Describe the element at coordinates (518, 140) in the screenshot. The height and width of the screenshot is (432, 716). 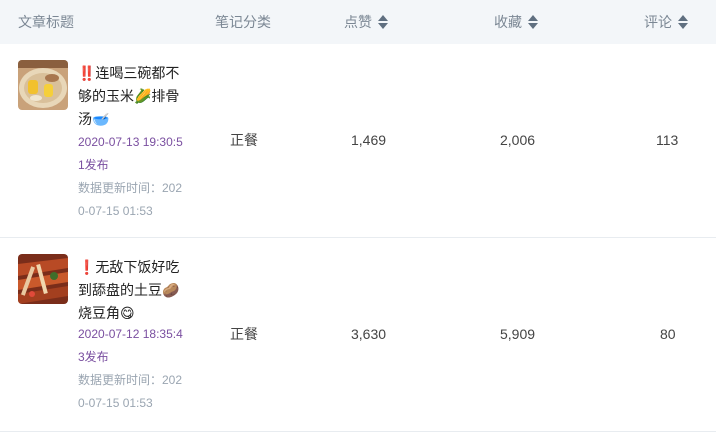
I see `favorites-cell: 2,006` at that location.